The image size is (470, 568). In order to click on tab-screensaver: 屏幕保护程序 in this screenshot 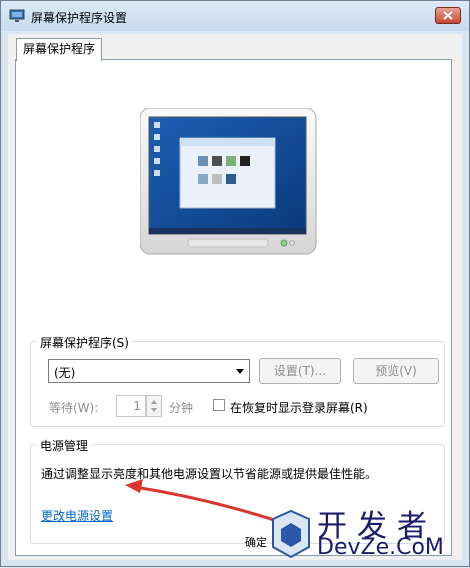, I will do `click(59, 49)`.